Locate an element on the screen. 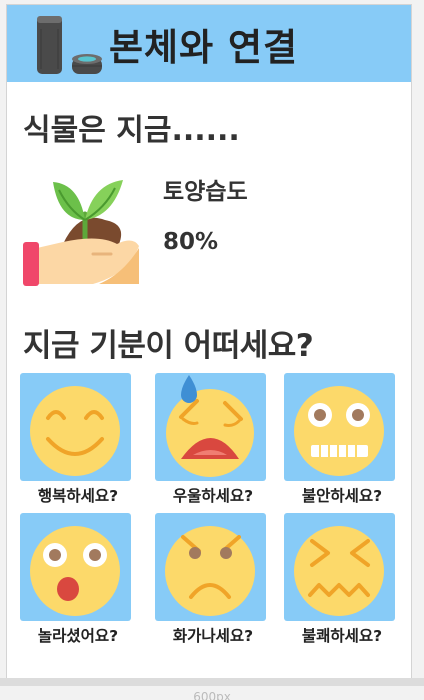 The width and height of the screenshot is (424, 700). page-title: 본체와 연결 is located at coordinates (204, 47).